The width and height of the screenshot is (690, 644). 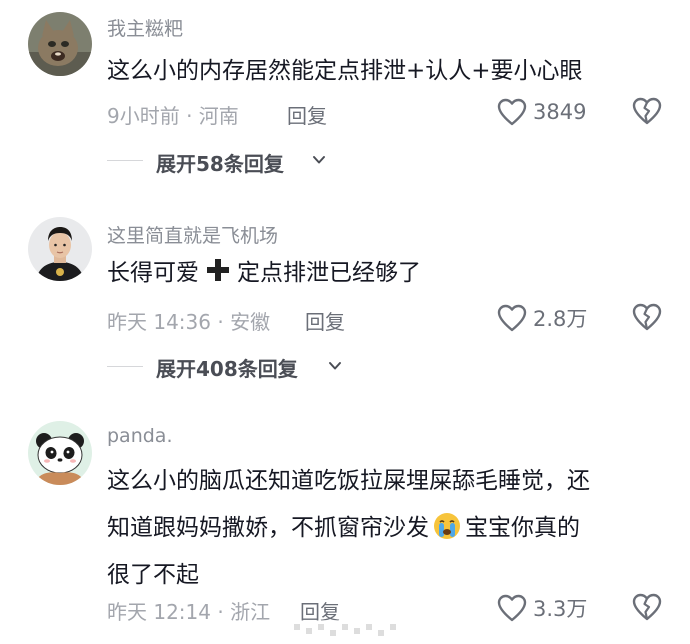 What do you see at coordinates (560, 319) in the screenshot?
I see `like-count: 2.8万` at bounding box center [560, 319].